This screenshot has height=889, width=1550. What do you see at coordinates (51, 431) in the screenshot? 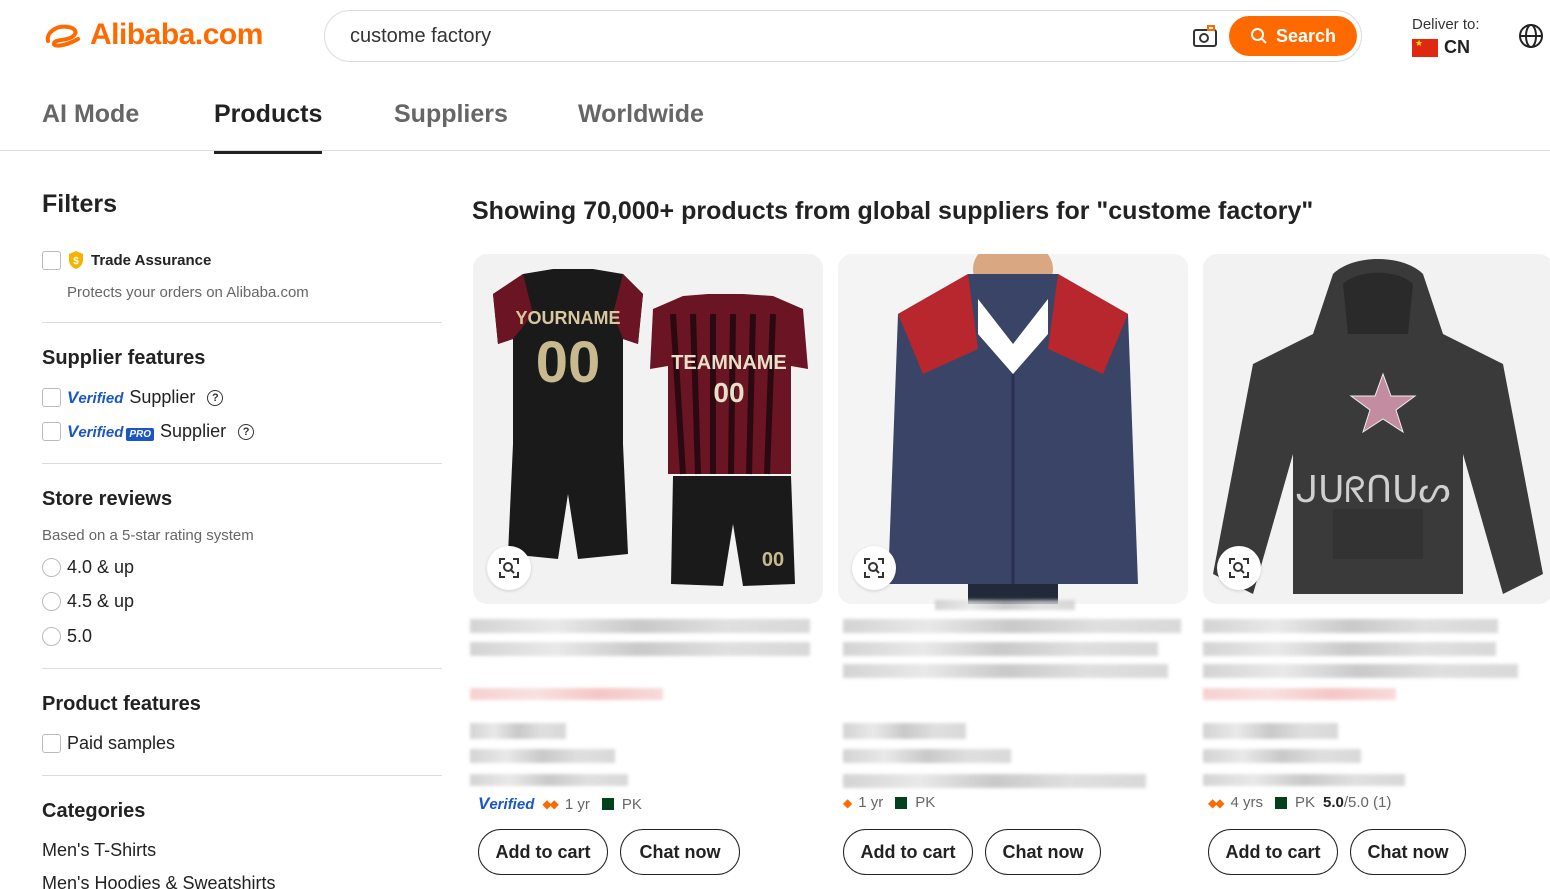
I see `verified-pro-checkbox` at bounding box center [51, 431].